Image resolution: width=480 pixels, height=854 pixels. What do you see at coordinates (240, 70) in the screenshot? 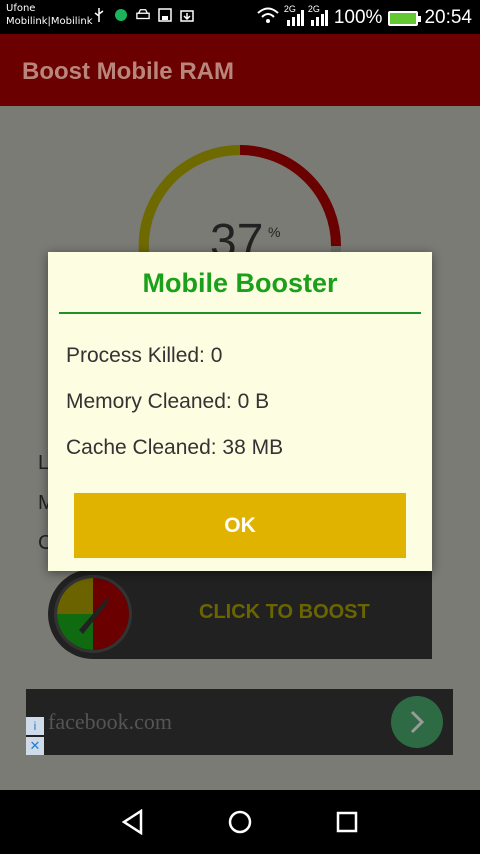
I see `app-bar: Boost Mobile RAM` at bounding box center [240, 70].